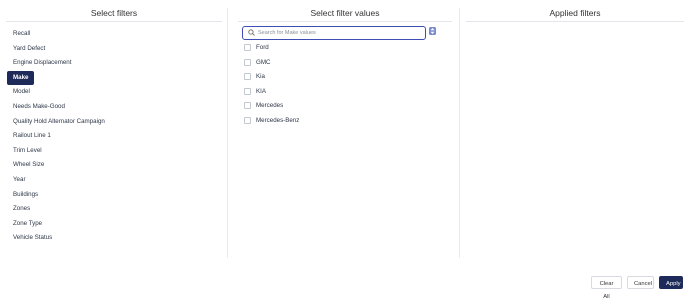 The width and height of the screenshot is (688, 304). I want to click on filter-item: Quality Hold Alternator Campaign, so click(59, 122).